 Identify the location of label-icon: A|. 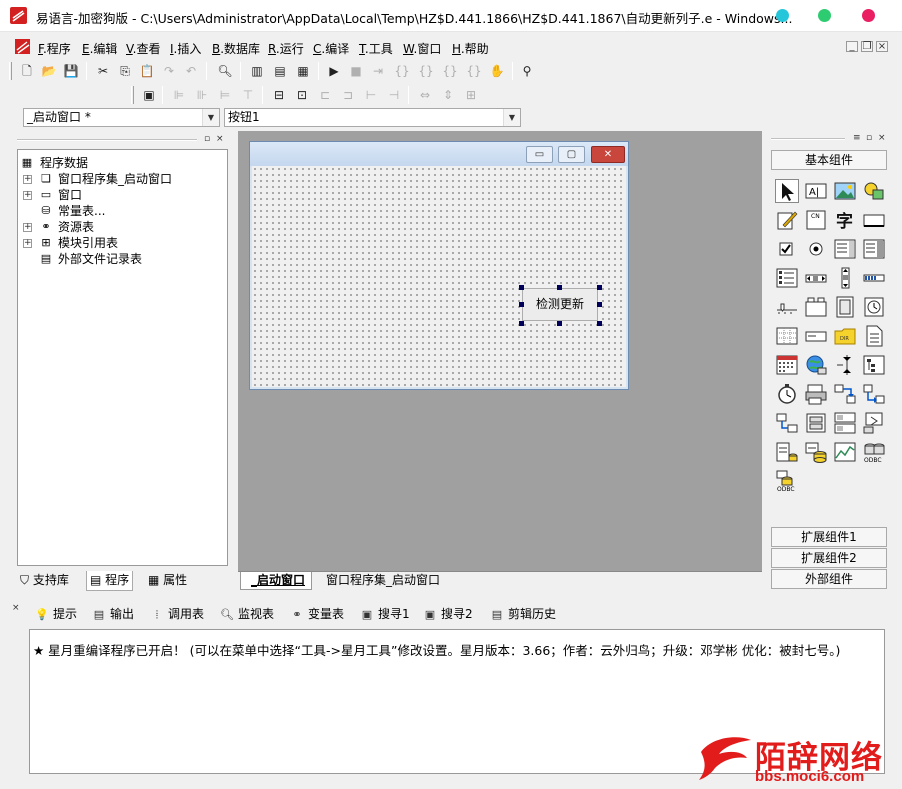
(816, 191).